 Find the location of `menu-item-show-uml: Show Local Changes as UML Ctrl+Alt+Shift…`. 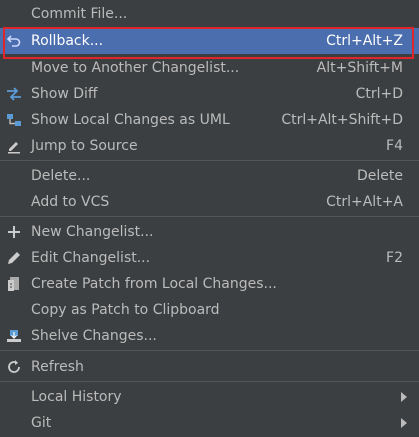

menu-item-show-uml: Show Local Changes as UML Ctrl+Alt+Shift… is located at coordinates (209, 120).